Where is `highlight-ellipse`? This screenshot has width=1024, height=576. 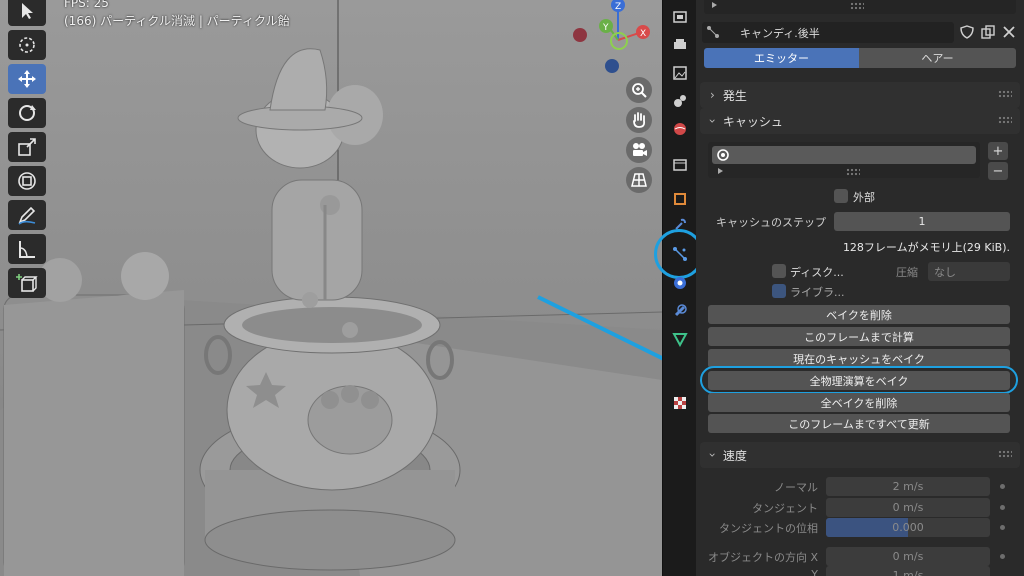 highlight-ellipse is located at coordinates (859, 380).